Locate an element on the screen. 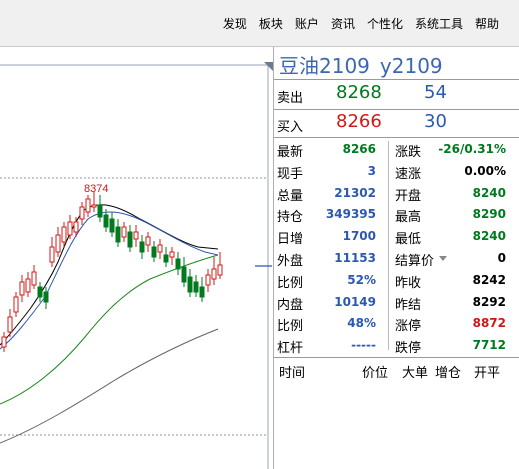  menu-item-news: 资讯 is located at coordinates (343, 23).